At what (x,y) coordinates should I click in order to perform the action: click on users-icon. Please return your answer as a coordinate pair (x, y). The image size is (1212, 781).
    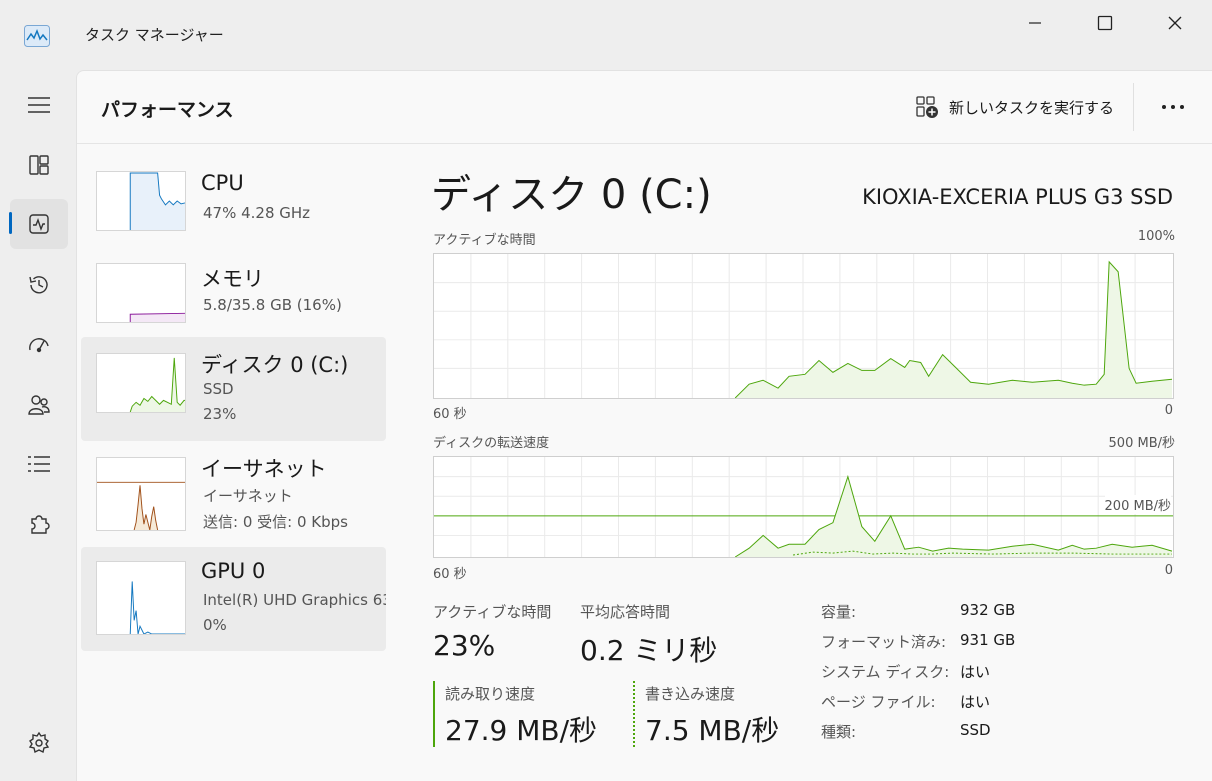
    Looking at the image, I should click on (39, 405).